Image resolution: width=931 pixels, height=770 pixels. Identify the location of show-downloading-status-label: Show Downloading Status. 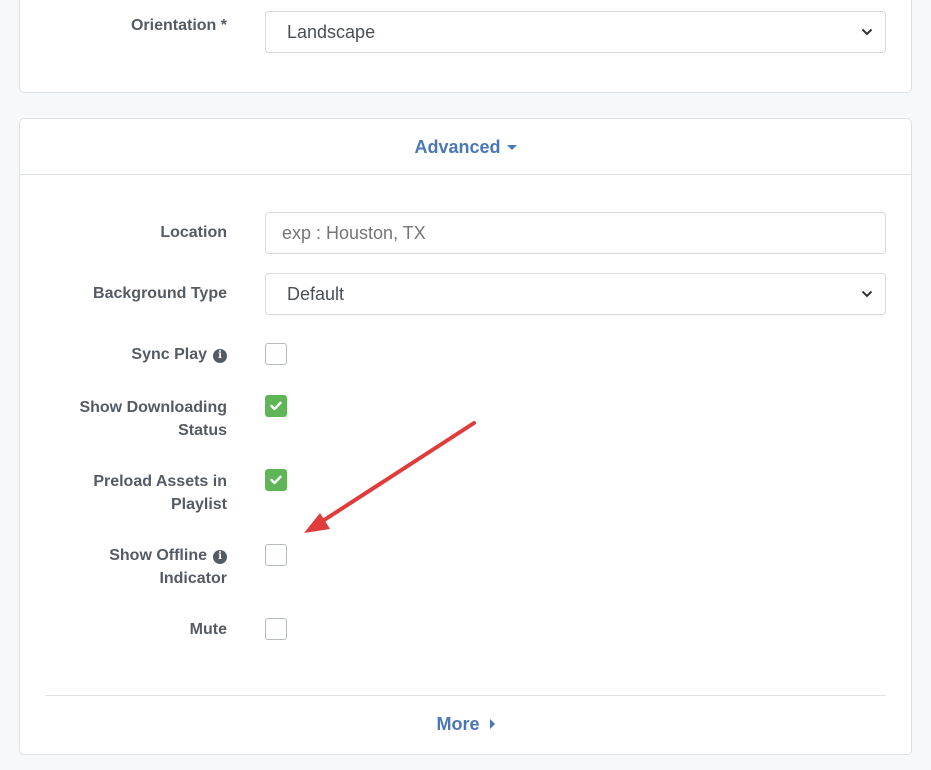
(153, 419).